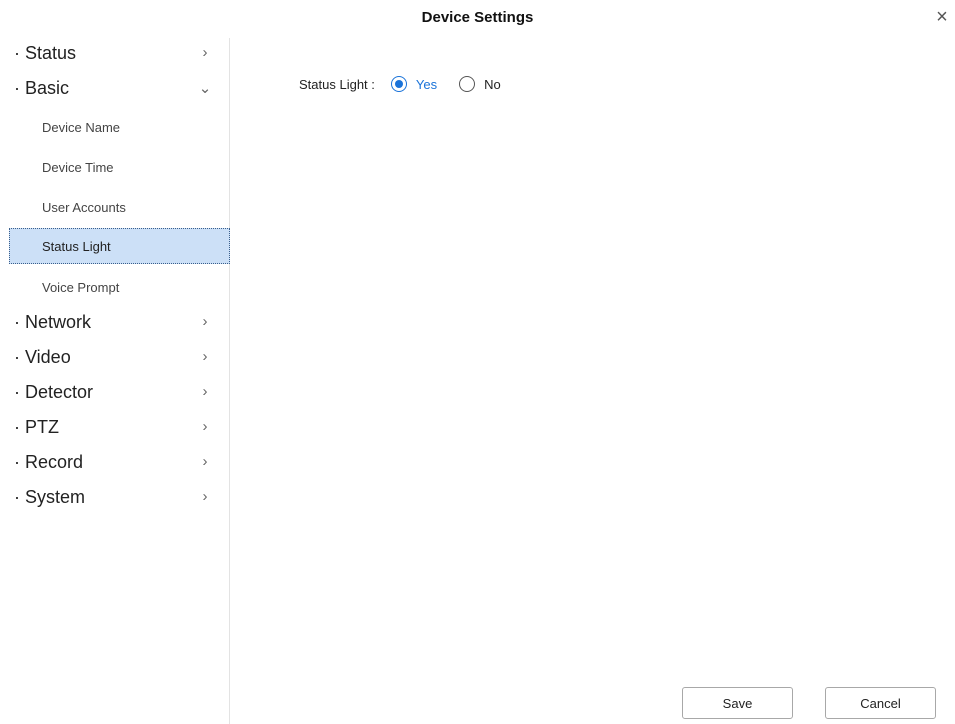 Image resolution: width=955 pixels, height=724 pixels. I want to click on status-light-yes-radio: Yes, so click(414, 84).